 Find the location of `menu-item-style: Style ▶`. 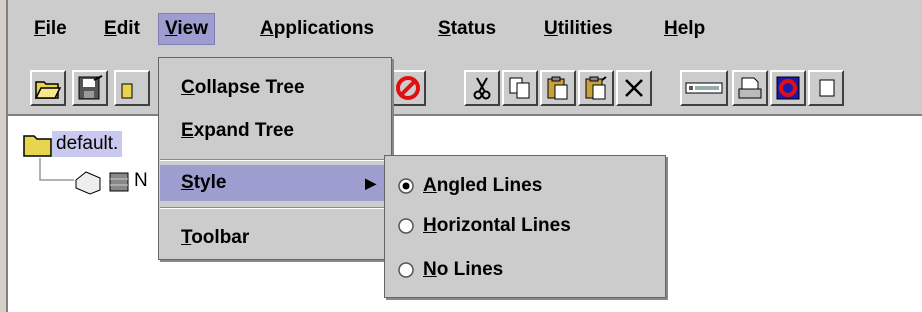

menu-item-style: Style ▶ is located at coordinates (275, 183).